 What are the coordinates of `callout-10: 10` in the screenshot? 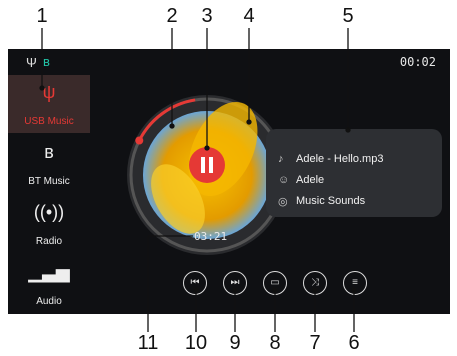 It's located at (196, 343).